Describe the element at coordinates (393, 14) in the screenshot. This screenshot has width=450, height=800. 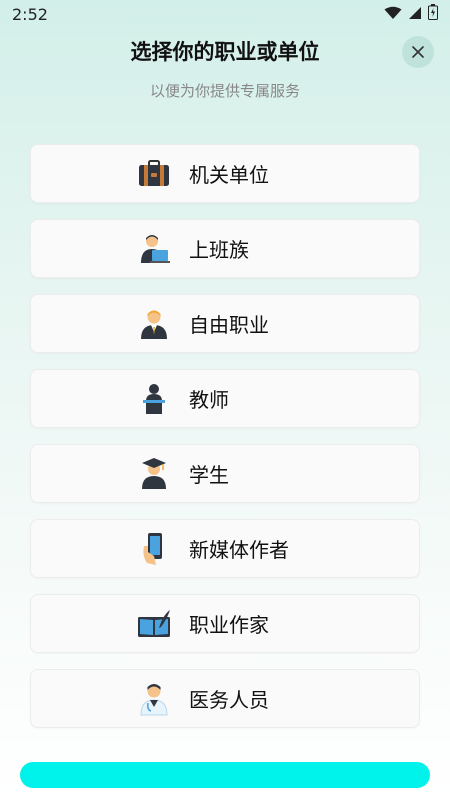
I see `wifi-icon` at that location.